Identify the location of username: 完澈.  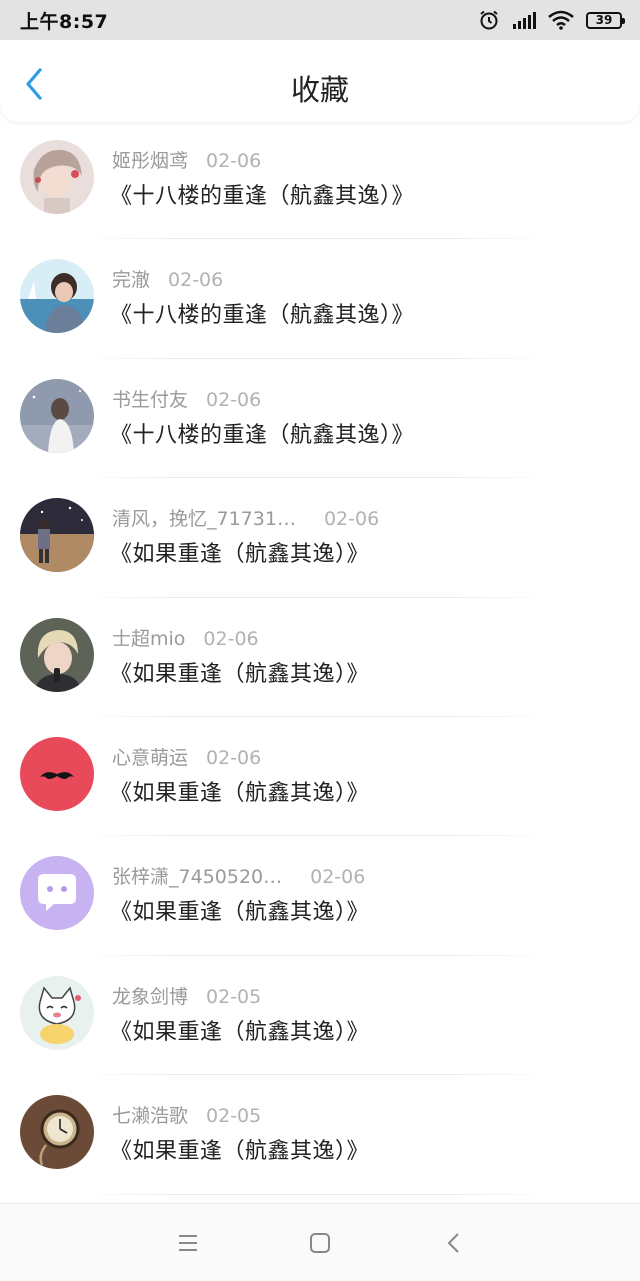
(131, 280).